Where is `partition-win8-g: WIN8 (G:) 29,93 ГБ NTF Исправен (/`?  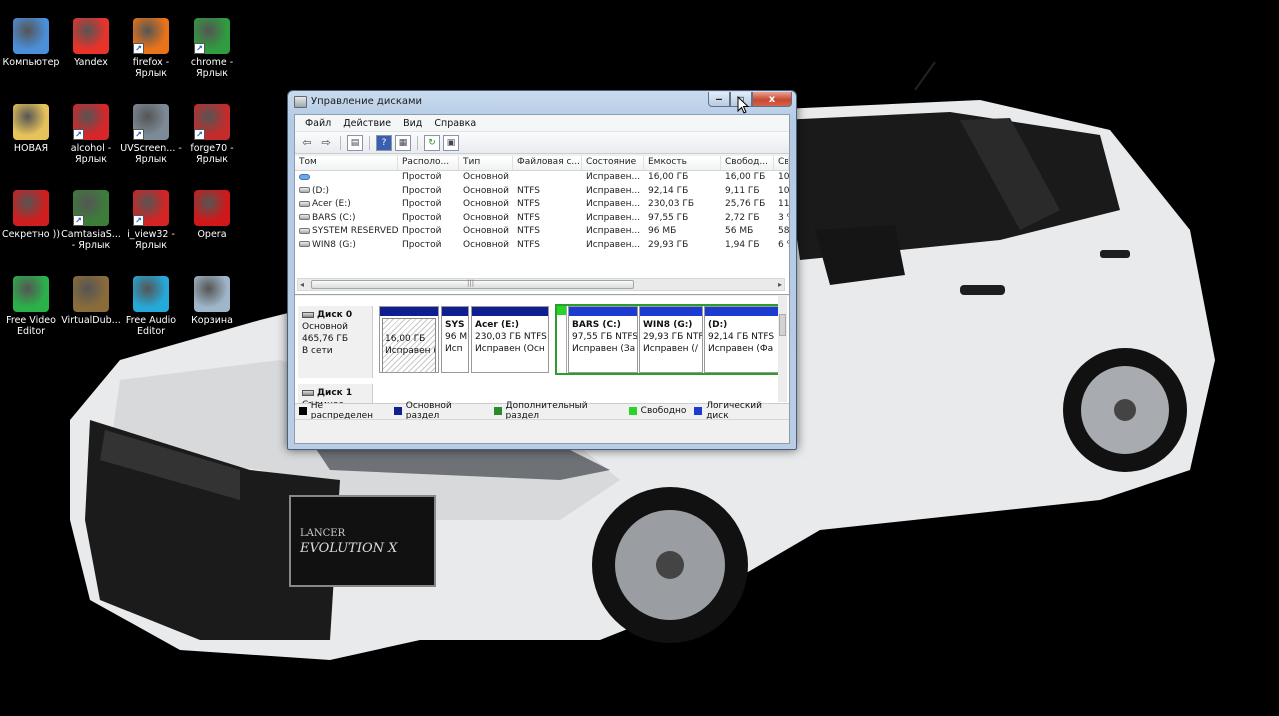 partition-win8-g: WIN8 (G:) 29,93 ГБ NTF Исправен (/ is located at coordinates (671, 339).